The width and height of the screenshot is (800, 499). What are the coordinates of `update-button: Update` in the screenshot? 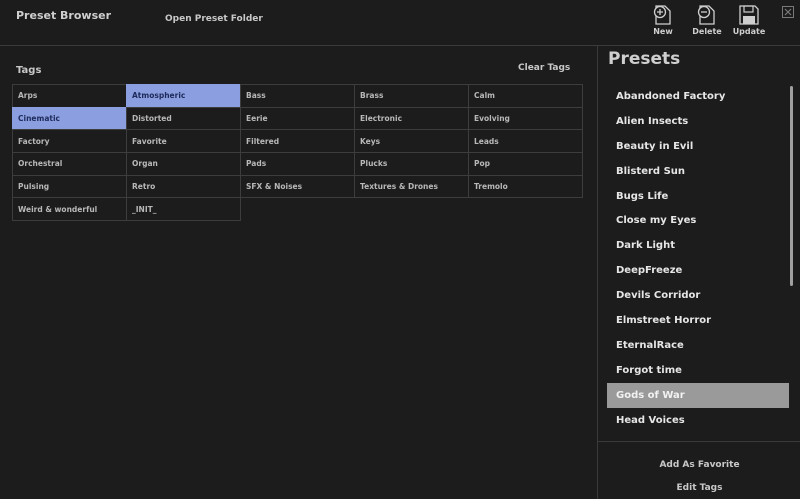 It's located at (749, 22).